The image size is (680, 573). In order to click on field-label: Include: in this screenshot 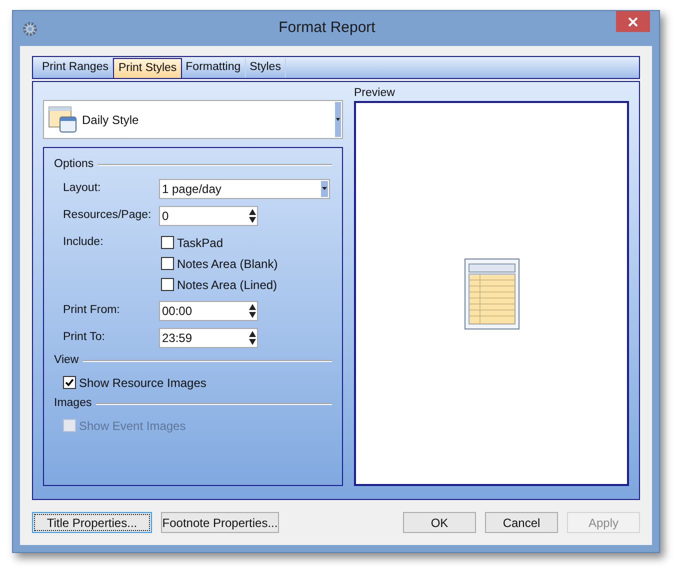, I will do `click(83, 242)`.